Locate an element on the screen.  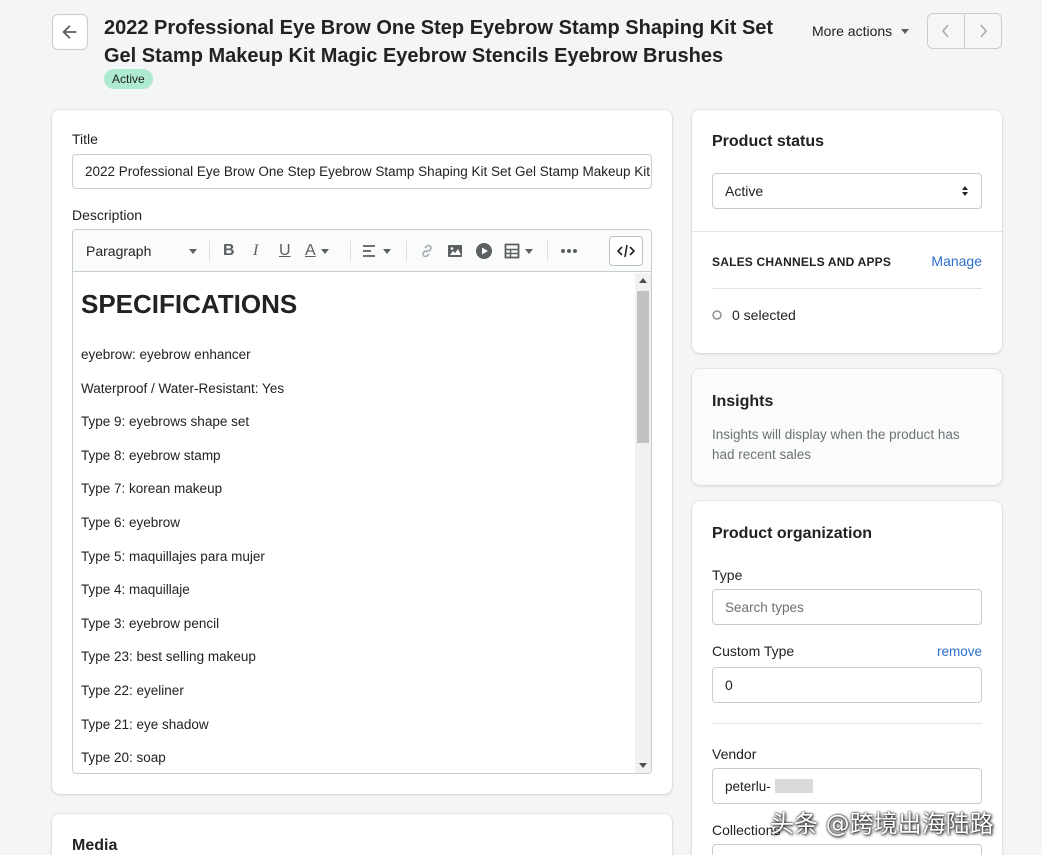
arrow-left-icon is located at coordinates (69, 32).